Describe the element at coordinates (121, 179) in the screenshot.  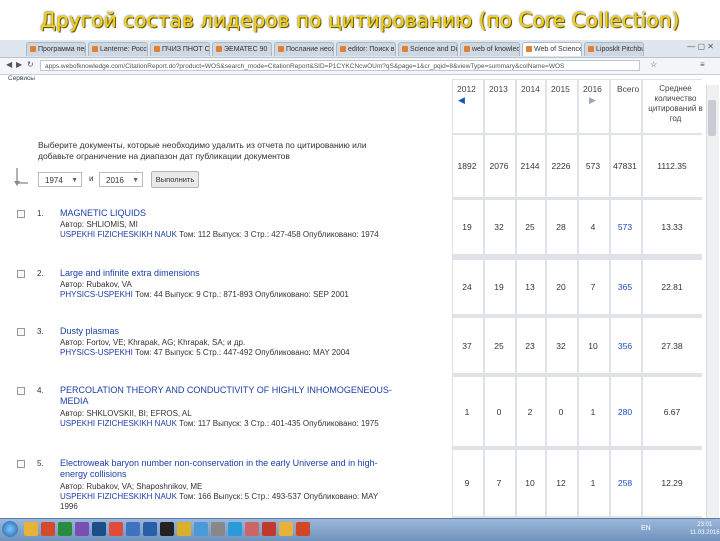
I see `year-to-select: 2016 ▼` at that location.